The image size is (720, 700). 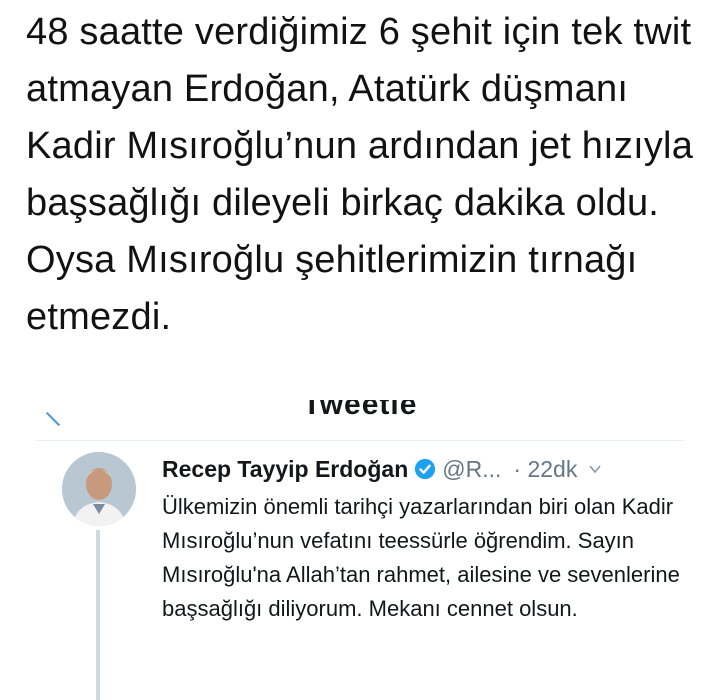 What do you see at coordinates (360, 410) in the screenshot?
I see `tweet-page-title: Tweetle` at bounding box center [360, 410].